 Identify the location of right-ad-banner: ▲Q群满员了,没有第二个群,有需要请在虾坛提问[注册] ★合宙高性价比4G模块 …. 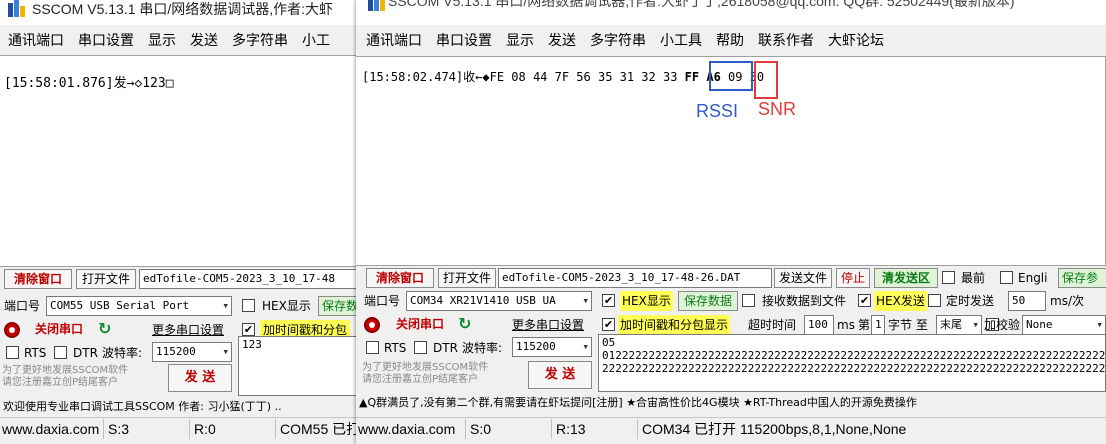
(731, 403).